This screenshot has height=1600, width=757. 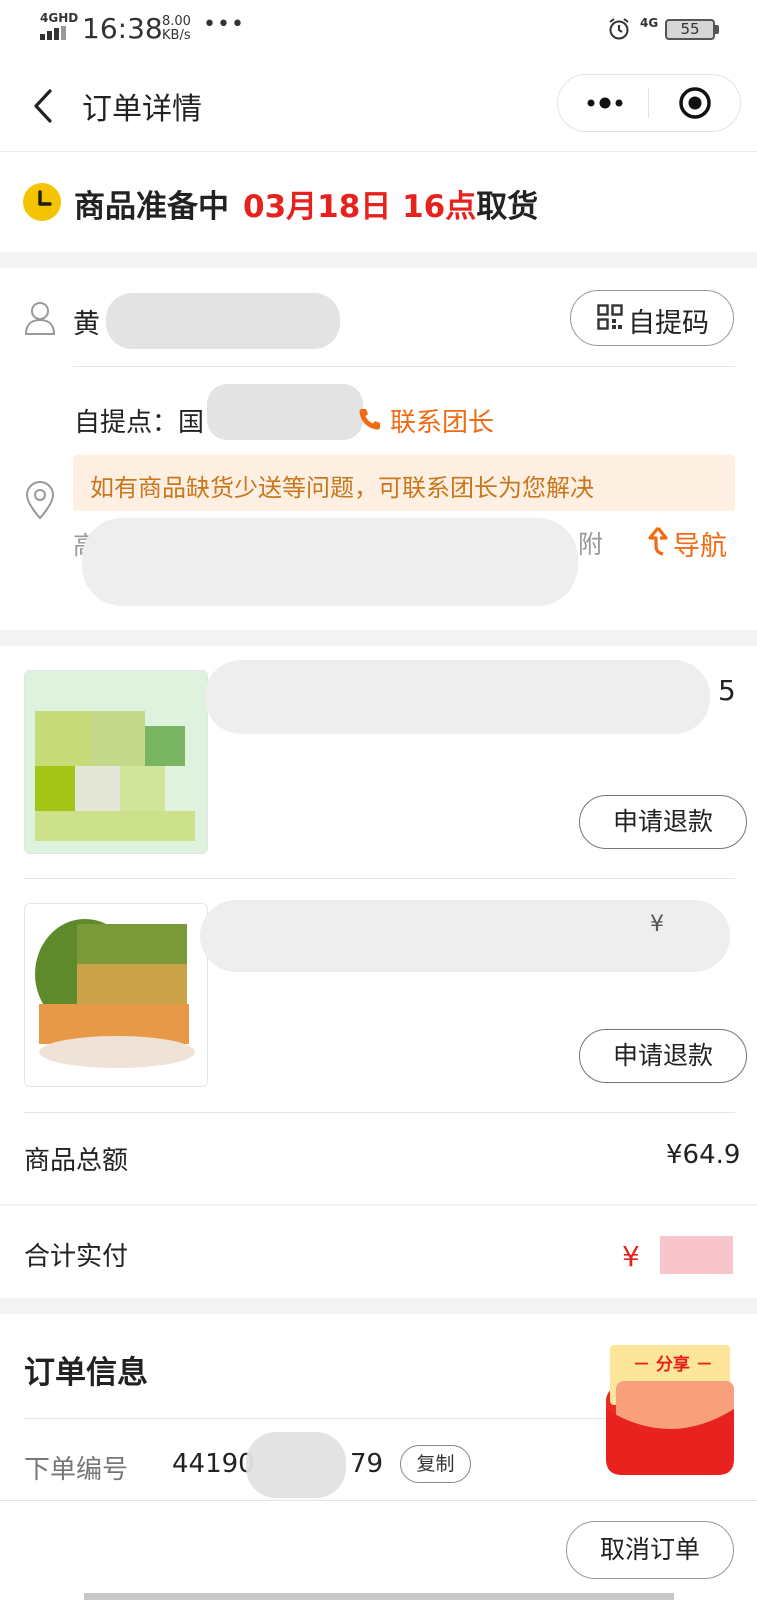 What do you see at coordinates (40, 318) in the screenshot?
I see `user-icon` at bounding box center [40, 318].